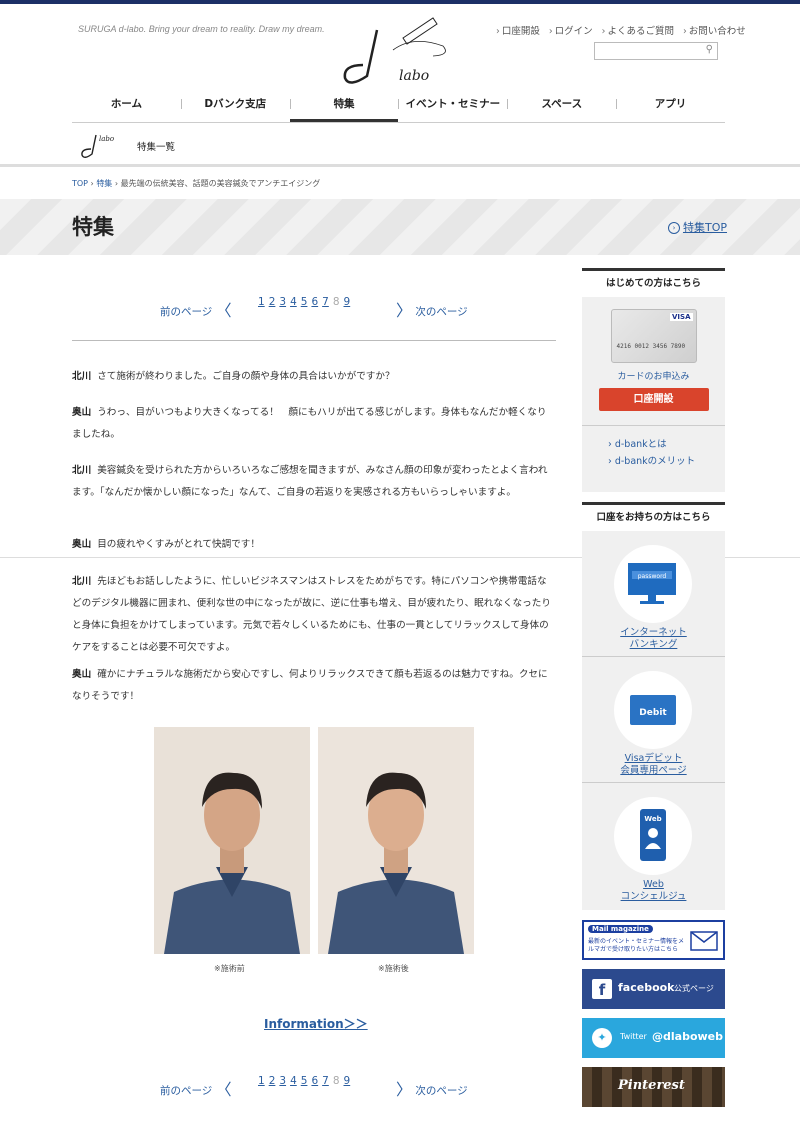 Image resolution: width=800 pixels, height=1132 pixels. Describe the element at coordinates (156, 146) in the screenshot. I see `feature-list-link: 特集一覧` at that location.